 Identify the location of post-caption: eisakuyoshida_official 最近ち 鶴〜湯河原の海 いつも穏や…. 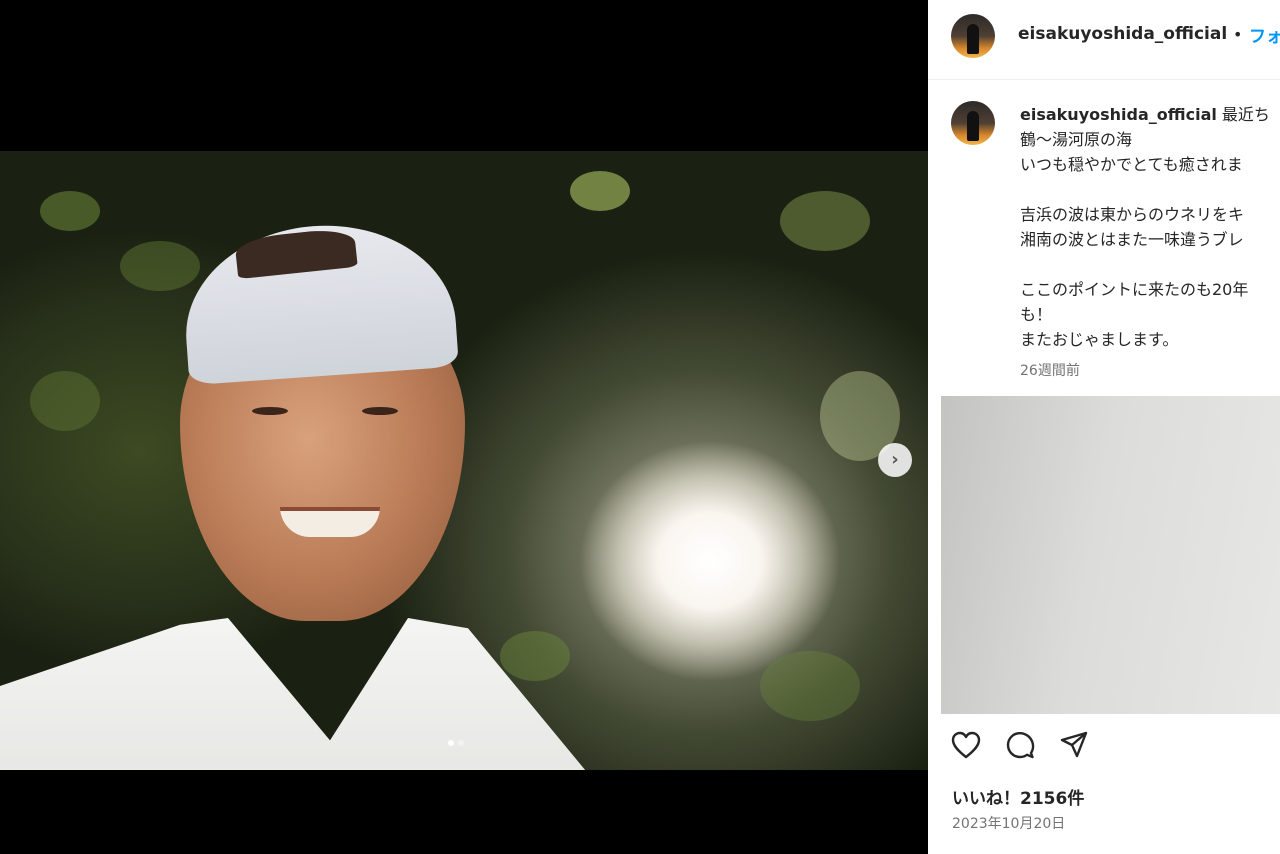
(1150, 227).